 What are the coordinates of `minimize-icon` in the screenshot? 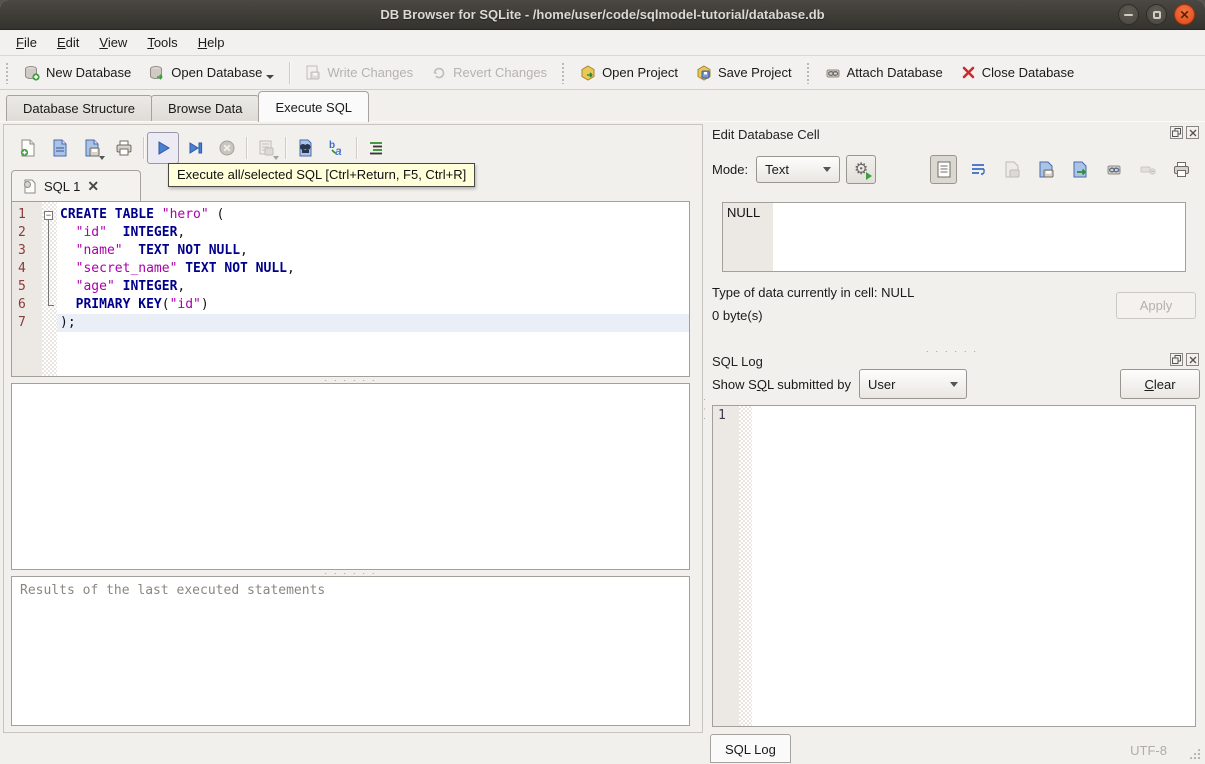 It's located at (1128, 14).